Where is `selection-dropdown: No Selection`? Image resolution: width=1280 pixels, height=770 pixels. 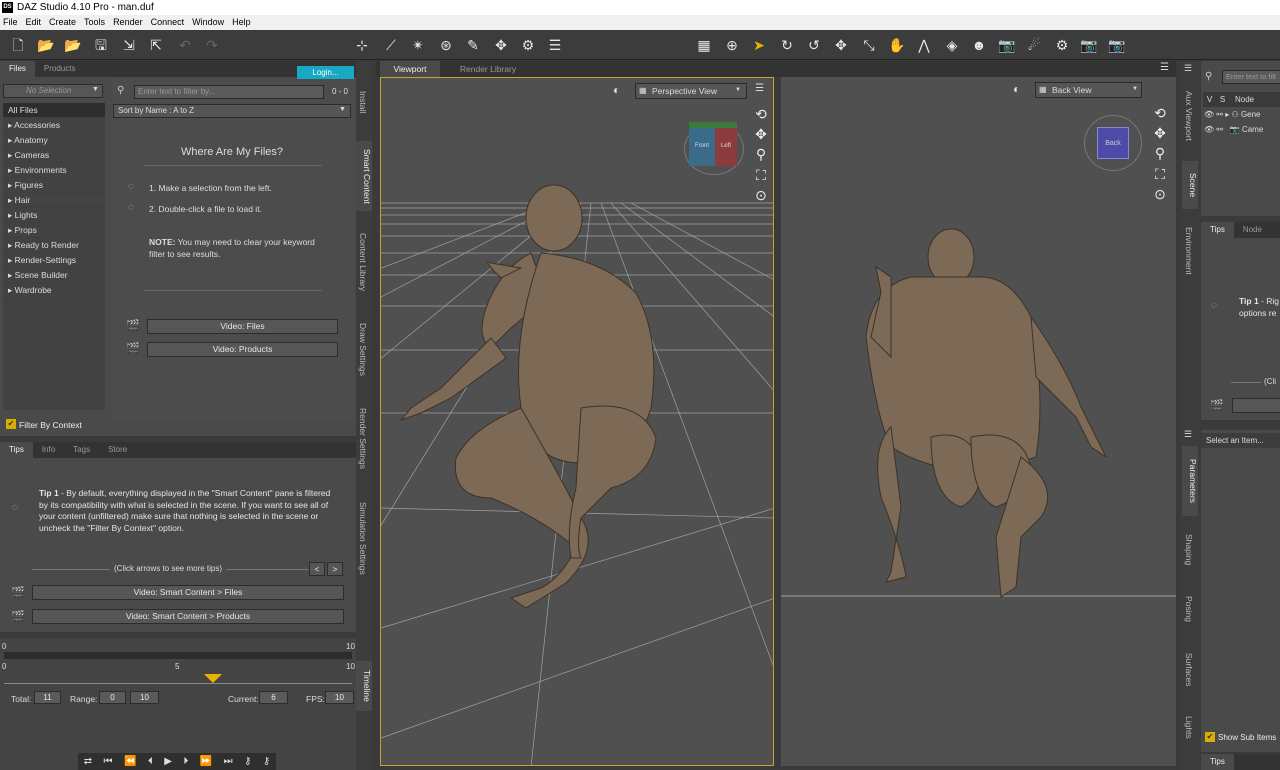
selection-dropdown: No Selection is located at coordinates (53, 91).